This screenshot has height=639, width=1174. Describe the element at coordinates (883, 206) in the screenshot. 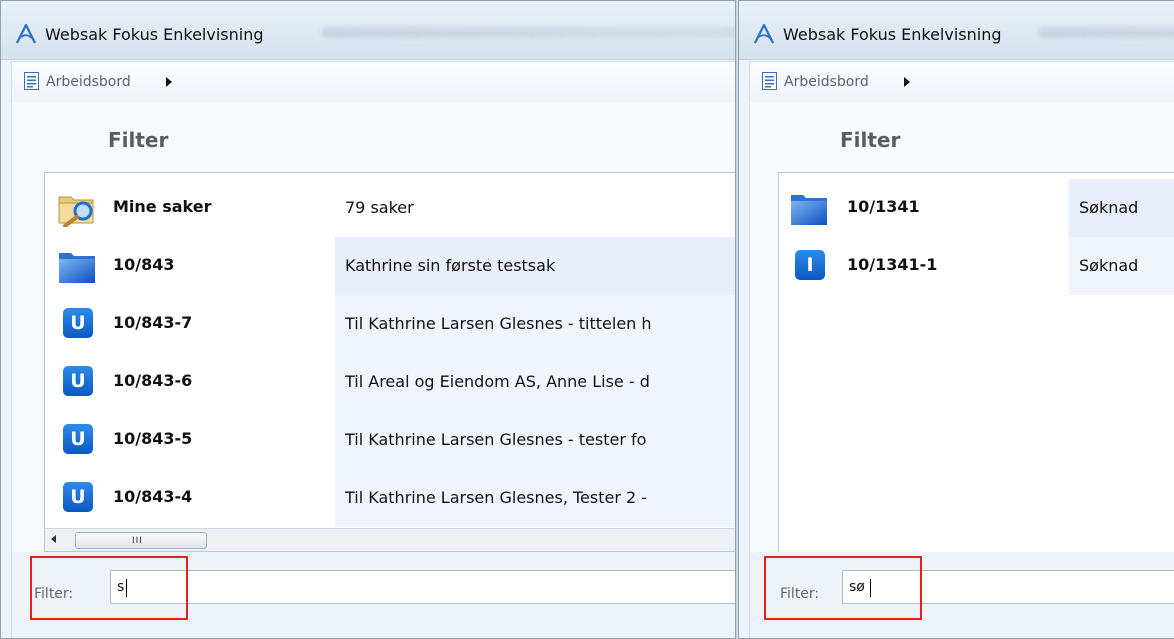

I see `item-number: 10/1341` at that location.